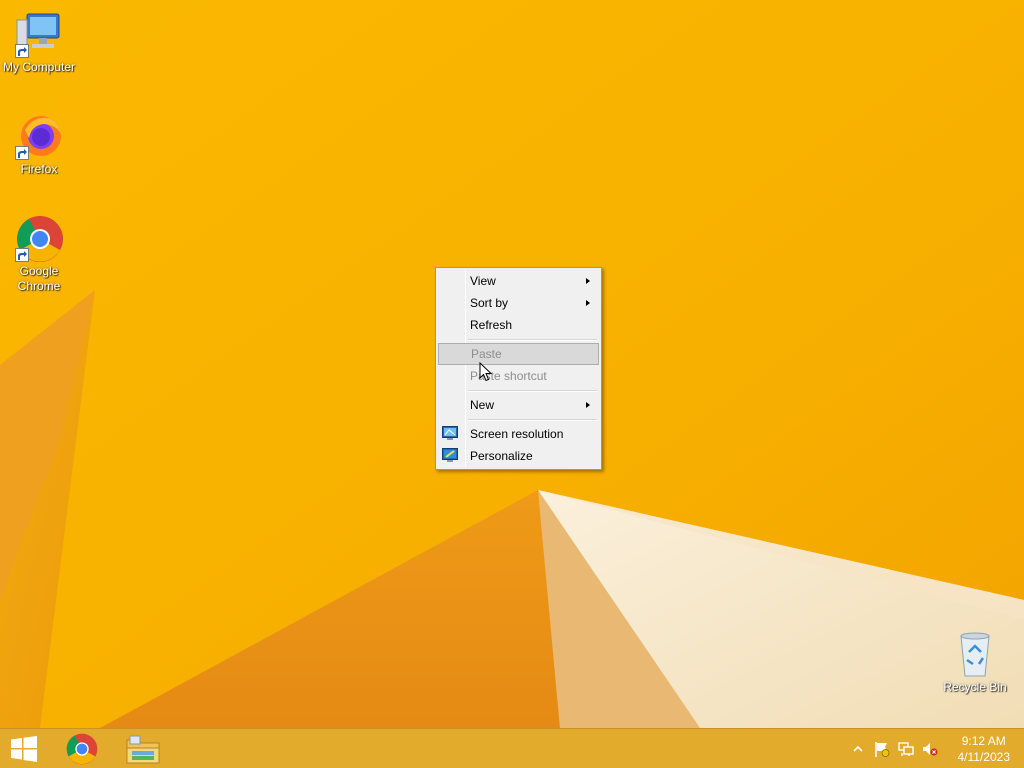  I want to click on menu-item-label: Paste, so click(486, 354).